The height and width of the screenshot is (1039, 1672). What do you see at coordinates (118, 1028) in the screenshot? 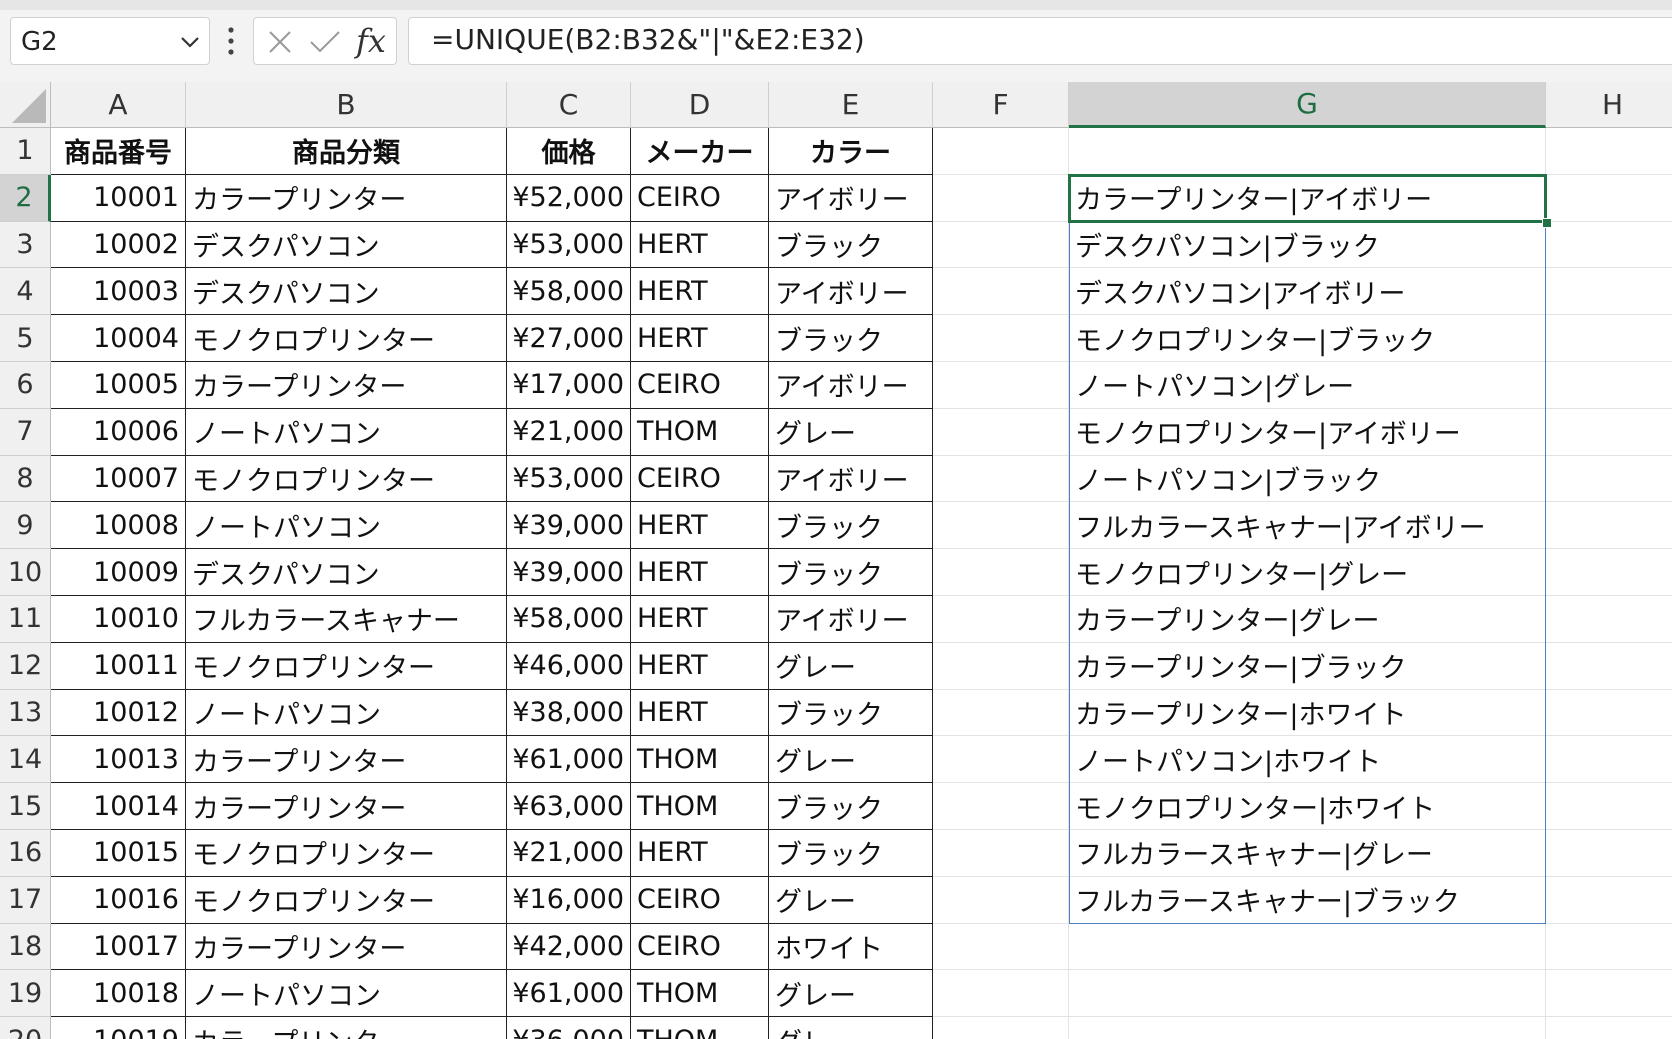
I see `cell-a20: 10019` at bounding box center [118, 1028].